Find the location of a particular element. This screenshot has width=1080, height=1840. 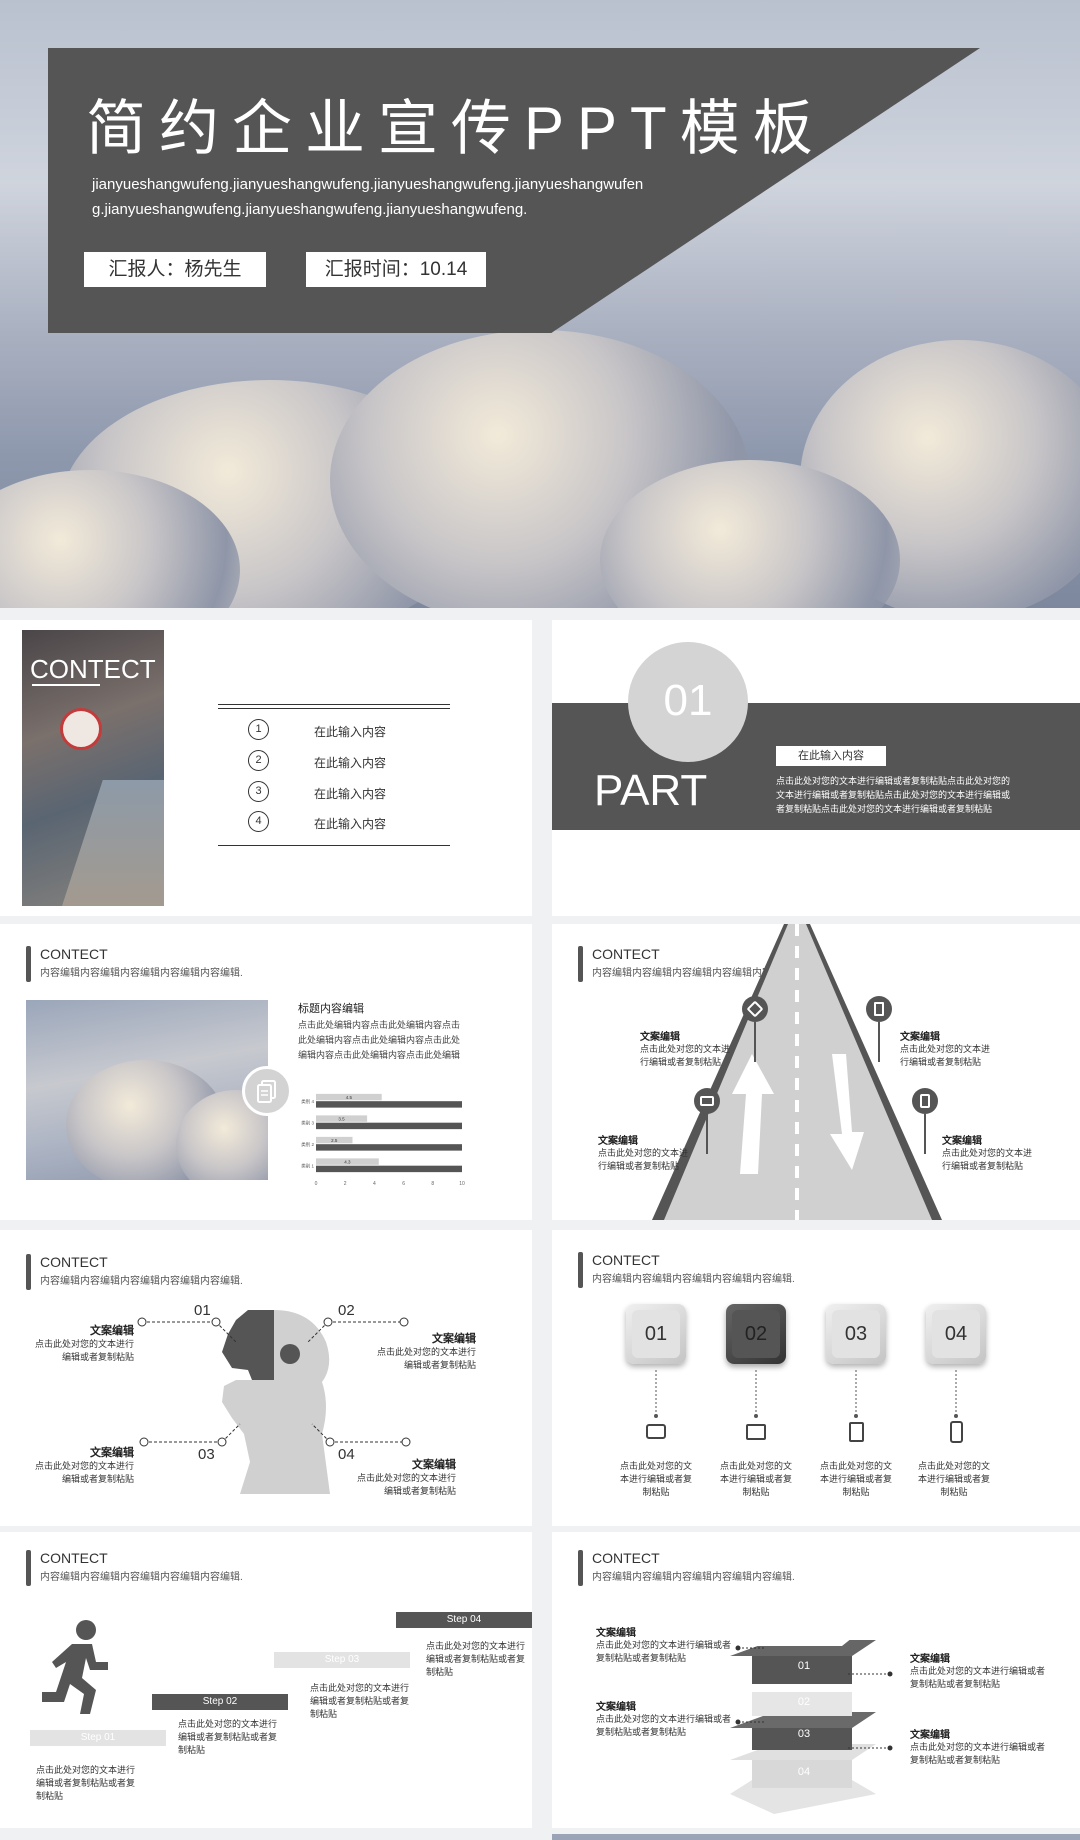

data-label: 3.5 is located at coordinates (341, 1119).